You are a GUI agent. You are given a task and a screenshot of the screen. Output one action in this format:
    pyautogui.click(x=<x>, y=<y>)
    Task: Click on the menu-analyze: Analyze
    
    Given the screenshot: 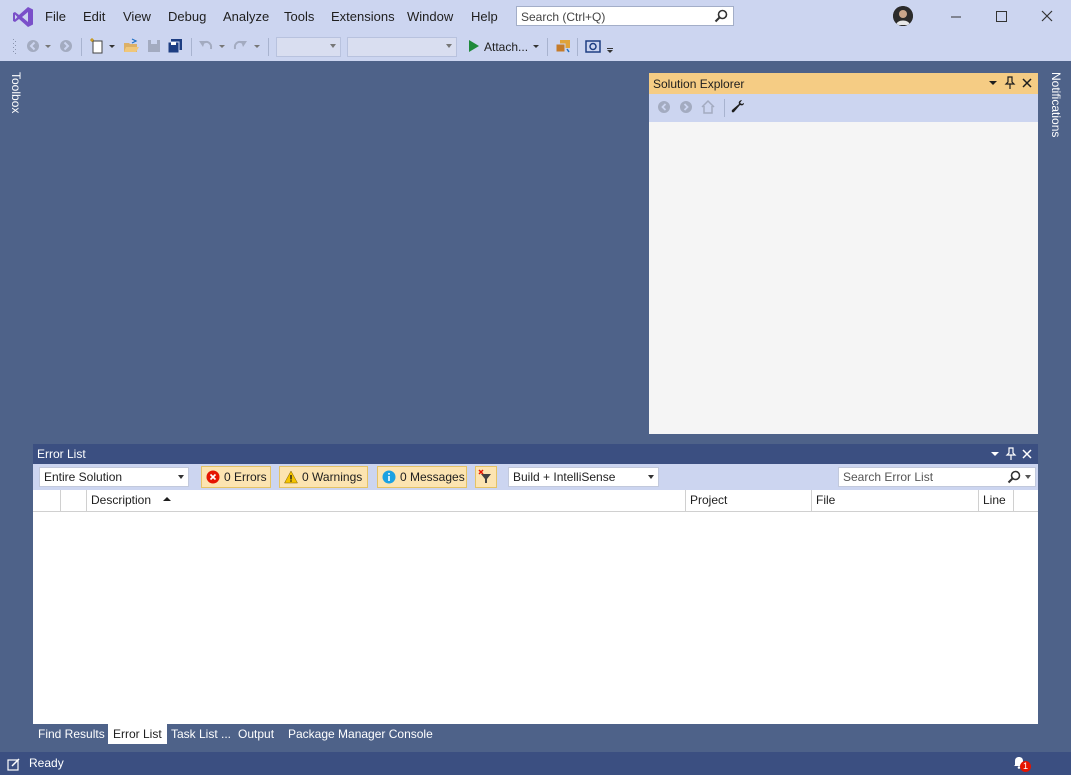 What is the action you would take?
    pyautogui.click(x=246, y=16)
    